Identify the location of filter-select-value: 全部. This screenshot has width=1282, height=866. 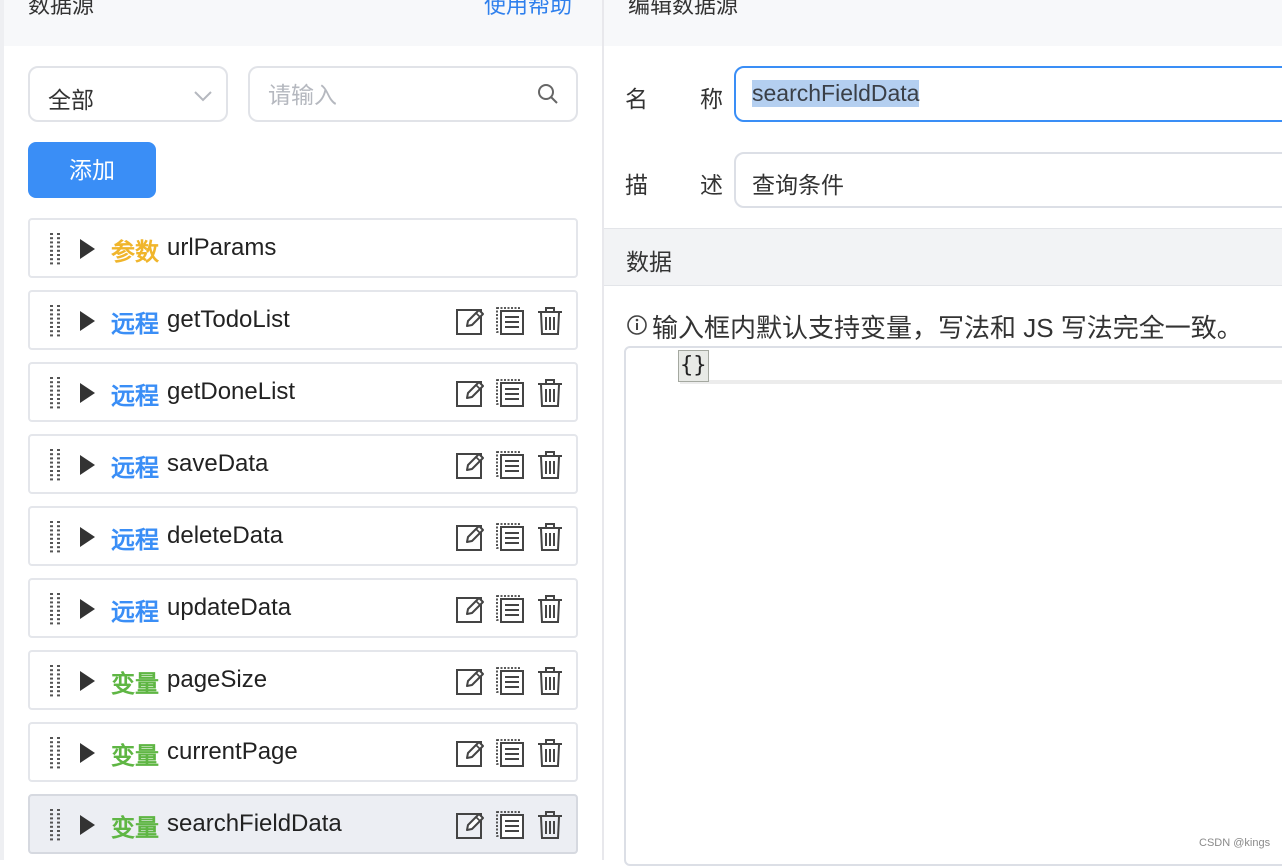
(71, 100).